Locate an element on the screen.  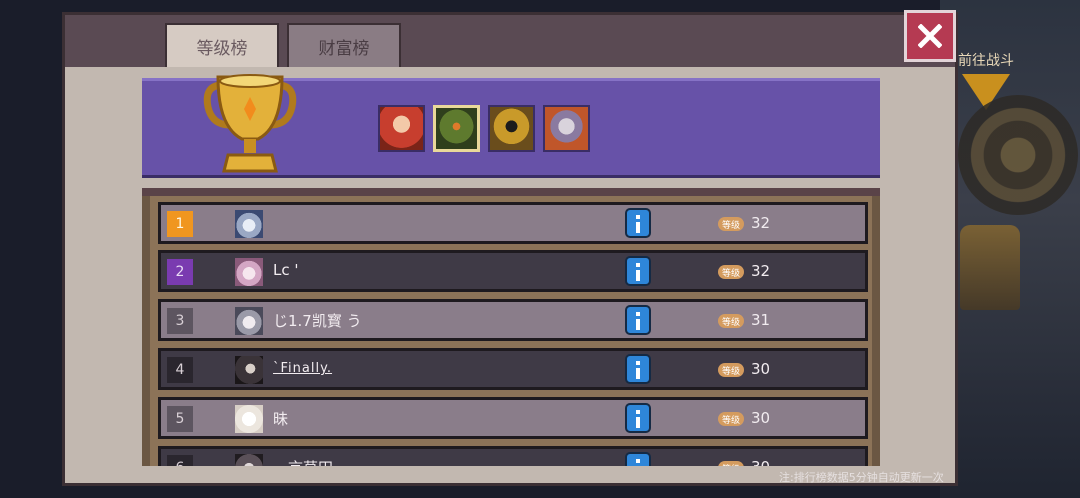
tab-wealth-ranking: 财富榜 is located at coordinates (344, 45).